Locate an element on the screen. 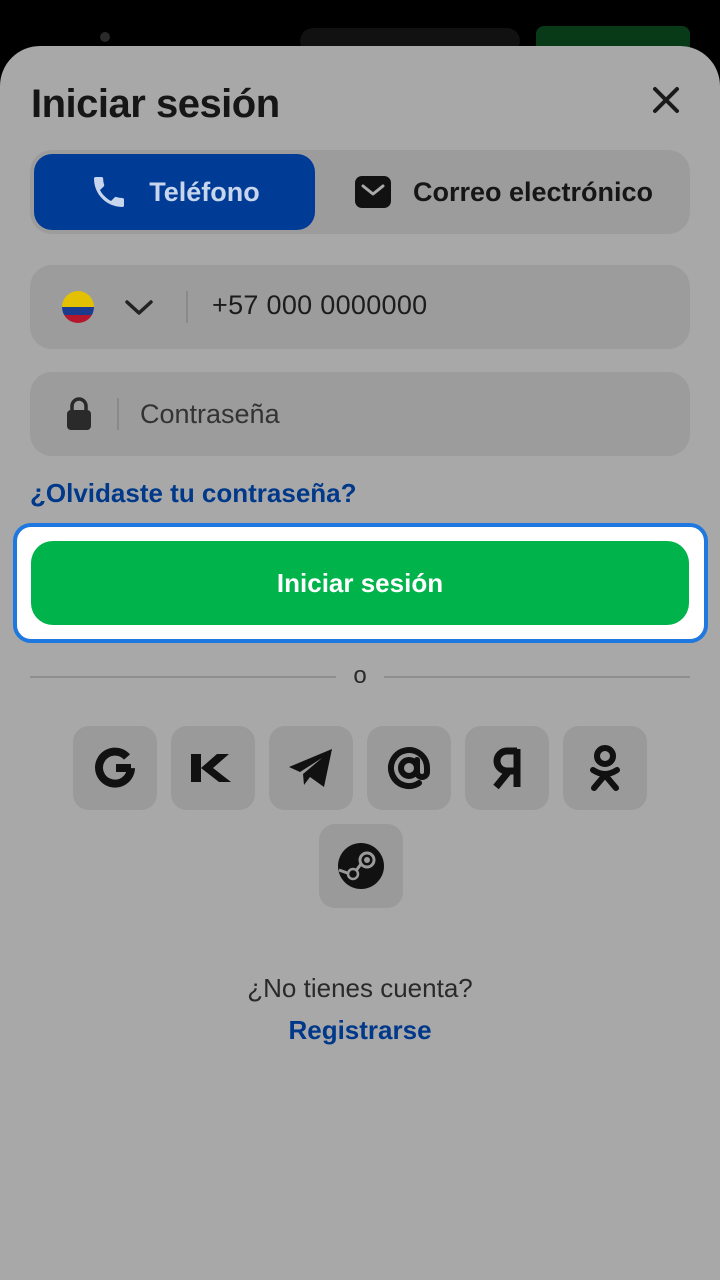 The image size is (720, 1280). phone-field: +57 000 0000000 is located at coordinates (360, 307).